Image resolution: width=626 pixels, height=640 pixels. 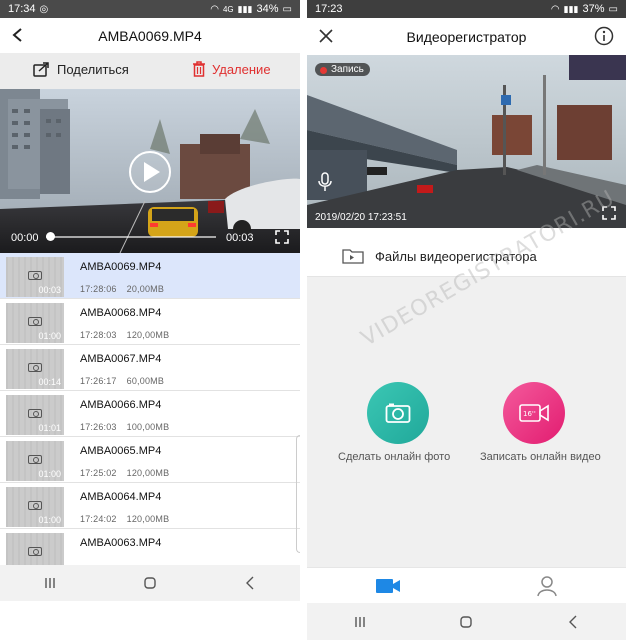 I want to click on file-meta: 17:26:03 100,00MB, so click(x=124, y=427).